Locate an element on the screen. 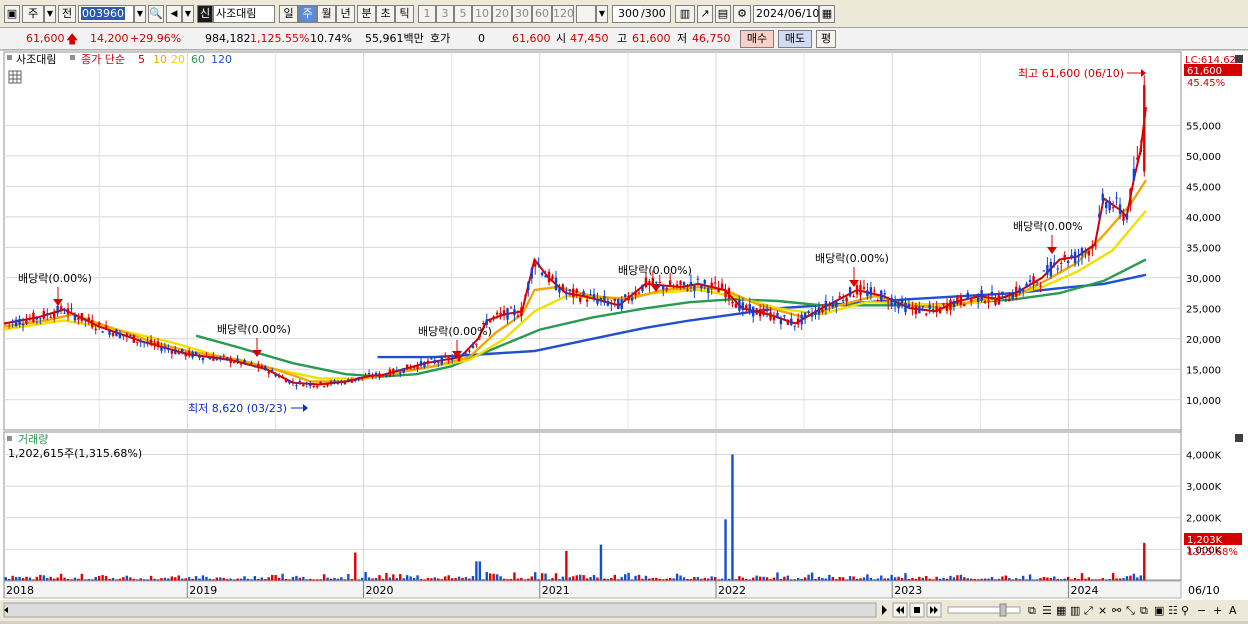 The width and height of the screenshot is (1248, 624). arrows-icon: ⤢ is located at coordinates (1088, 610).